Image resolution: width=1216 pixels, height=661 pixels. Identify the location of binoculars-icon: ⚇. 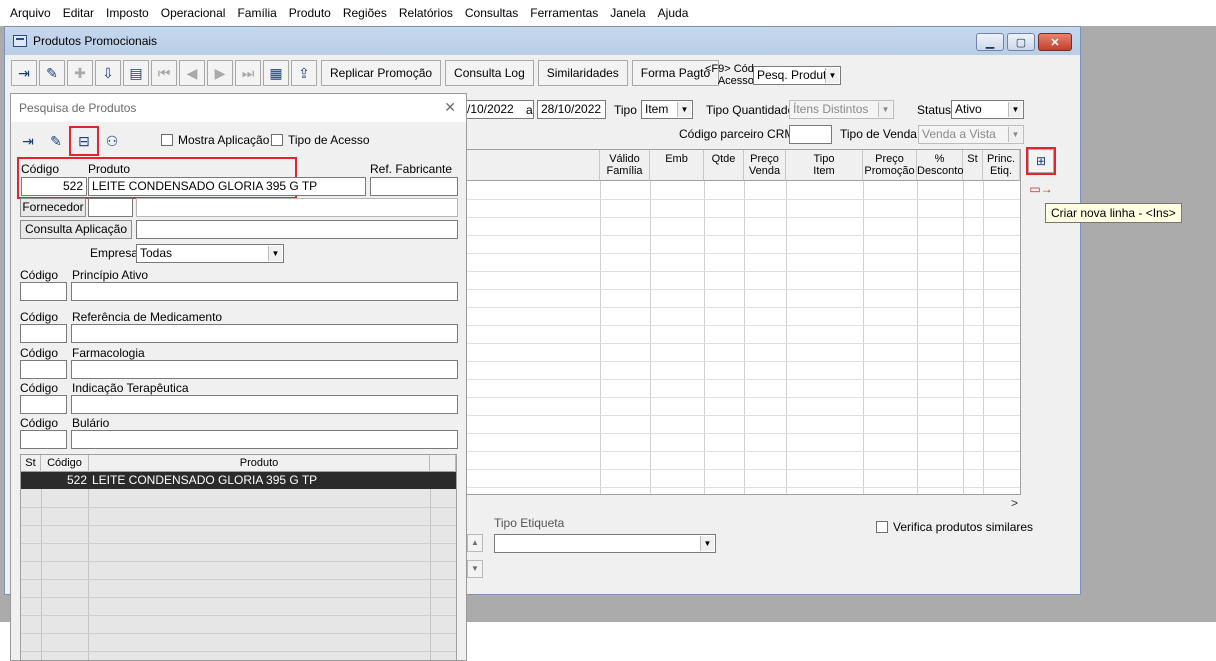
(112, 141).